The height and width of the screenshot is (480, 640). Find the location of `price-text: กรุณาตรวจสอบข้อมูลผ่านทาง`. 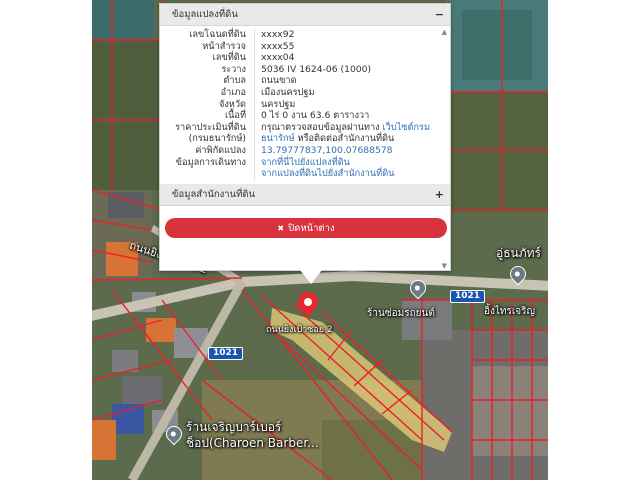

price-text: กรุณาตรวจสอบข้อมูลผ่านทาง is located at coordinates (320, 127).